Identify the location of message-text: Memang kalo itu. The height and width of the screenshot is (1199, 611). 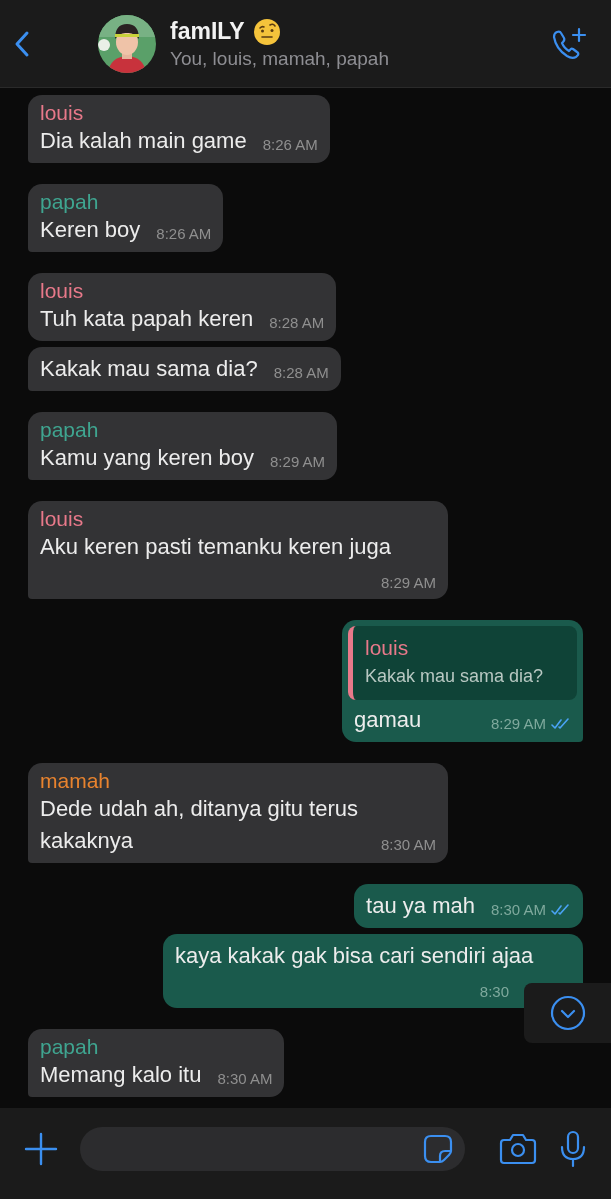
(121, 1074).